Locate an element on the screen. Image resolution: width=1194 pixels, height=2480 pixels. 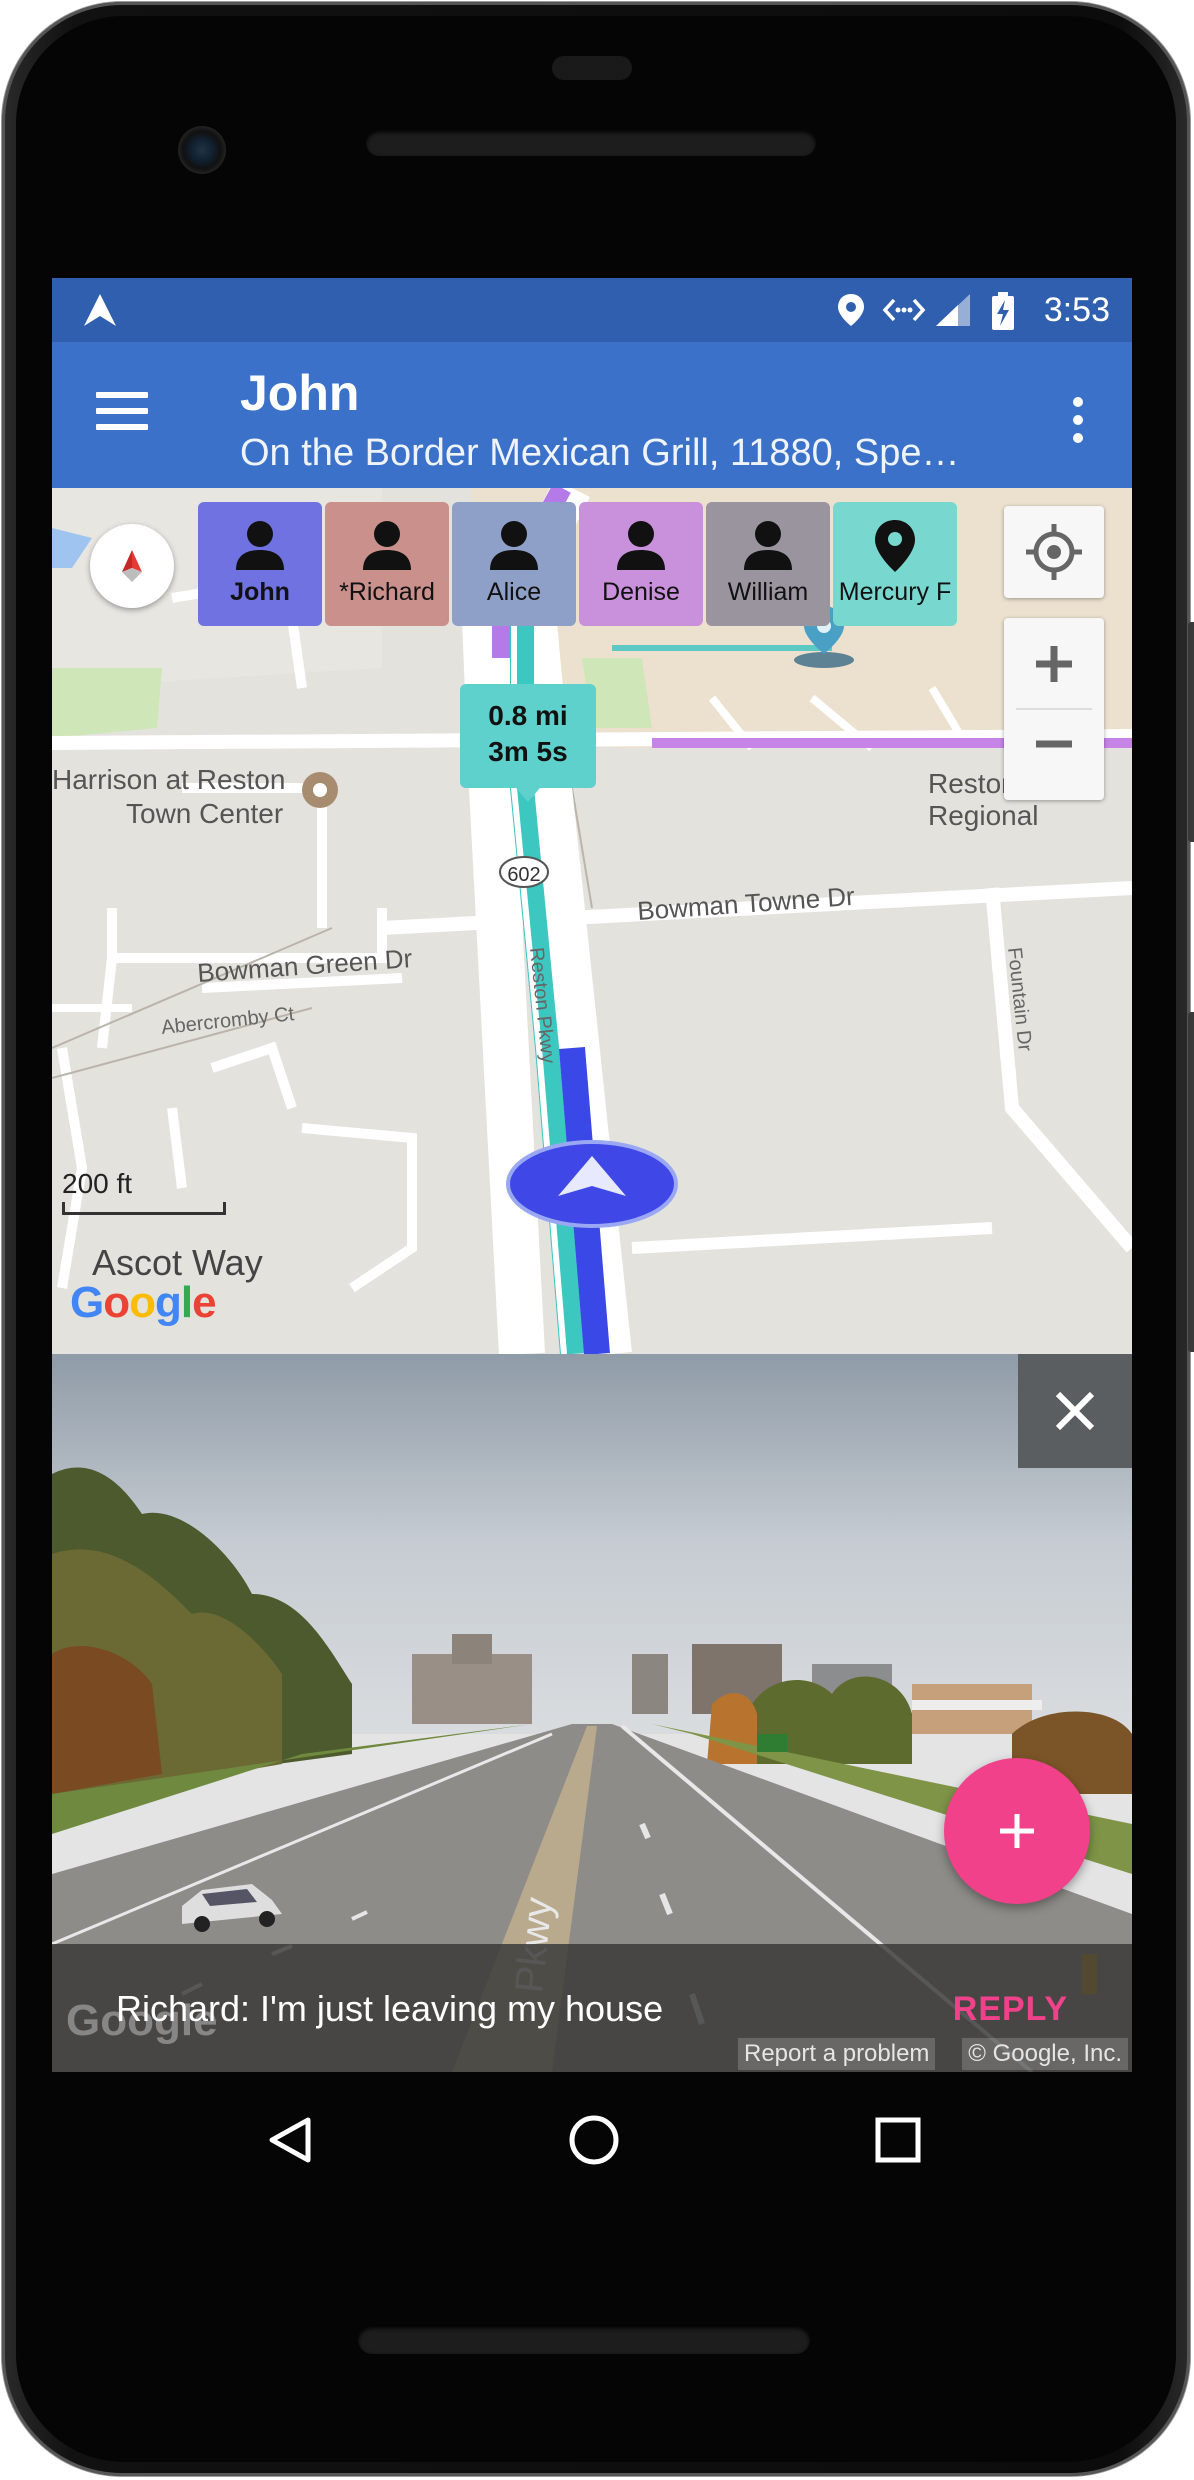
route-distance: 0.8 mi is located at coordinates (528, 715).